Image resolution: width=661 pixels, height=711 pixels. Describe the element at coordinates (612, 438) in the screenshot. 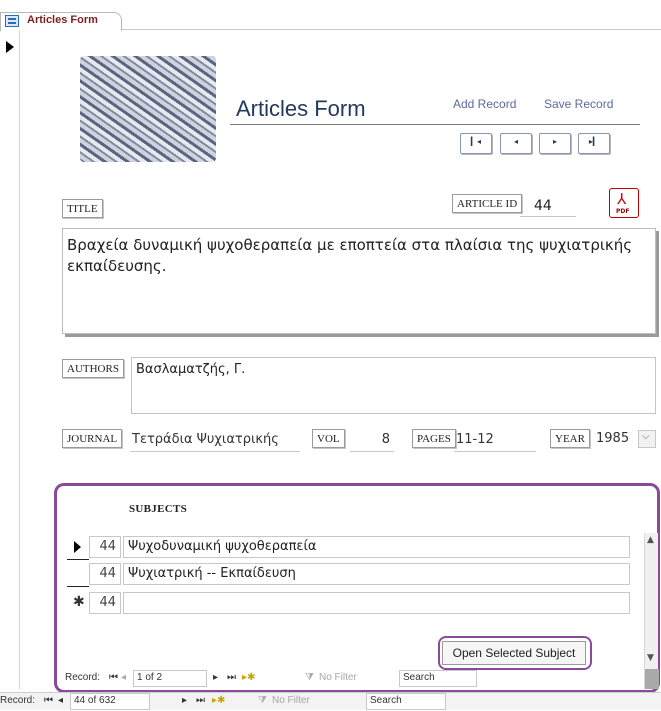

I see `year-value: 1985` at that location.